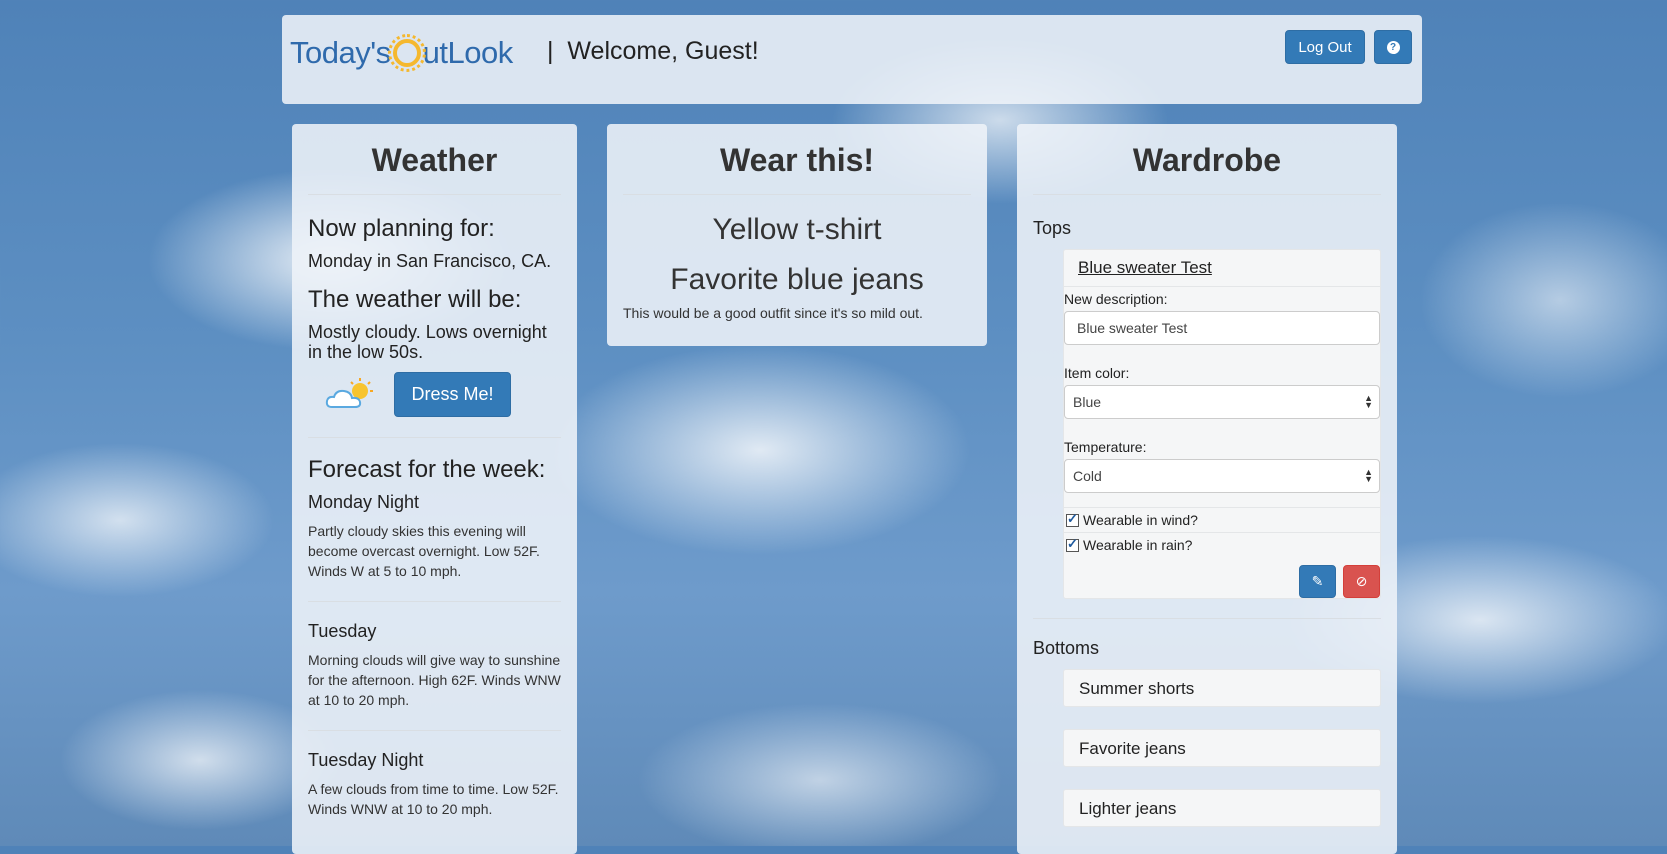  What do you see at coordinates (1105, 447) in the screenshot?
I see `temperature-label: Temperature:` at bounding box center [1105, 447].